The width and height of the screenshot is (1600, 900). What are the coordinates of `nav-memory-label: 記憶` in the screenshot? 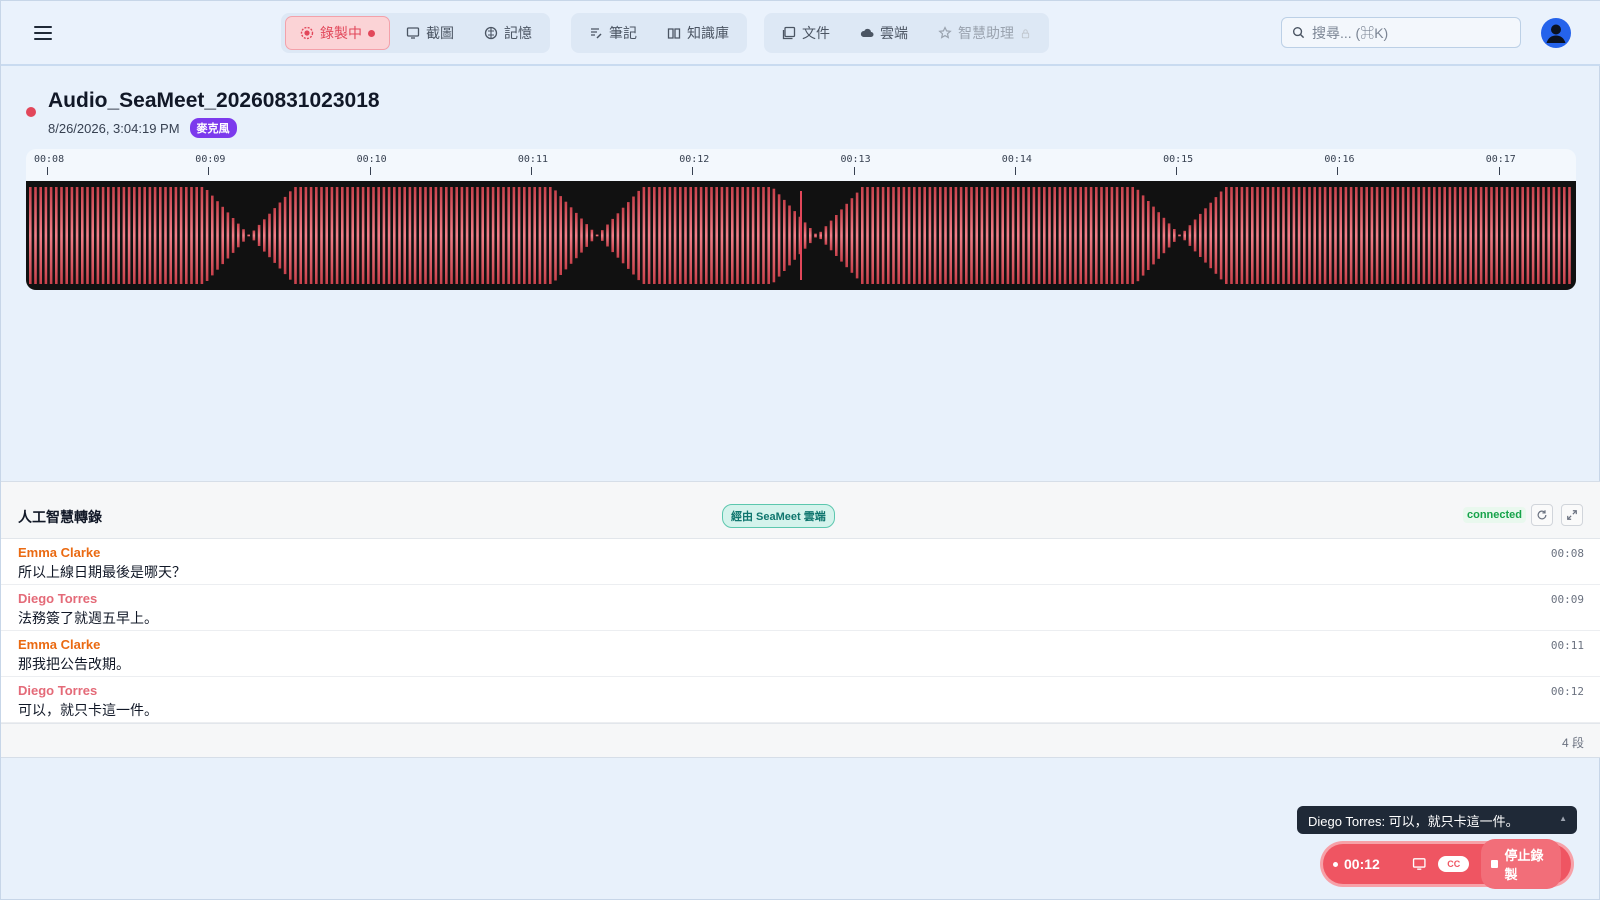 It's located at (518, 33).